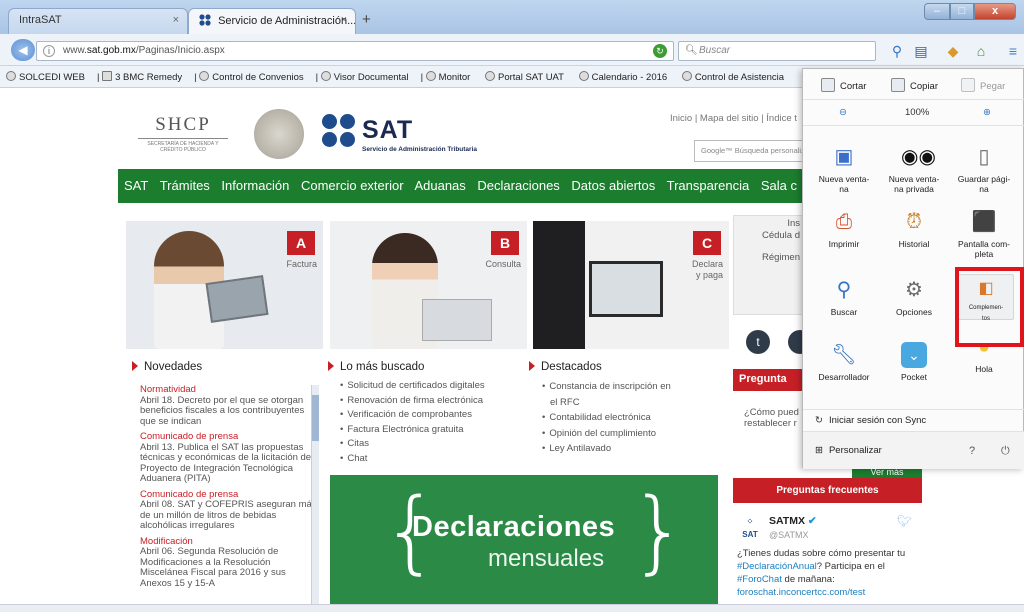 The height and width of the screenshot is (612, 1024). I want to click on preguntas-frecuentes-heading: Preguntas frecuentes, so click(827, 490).